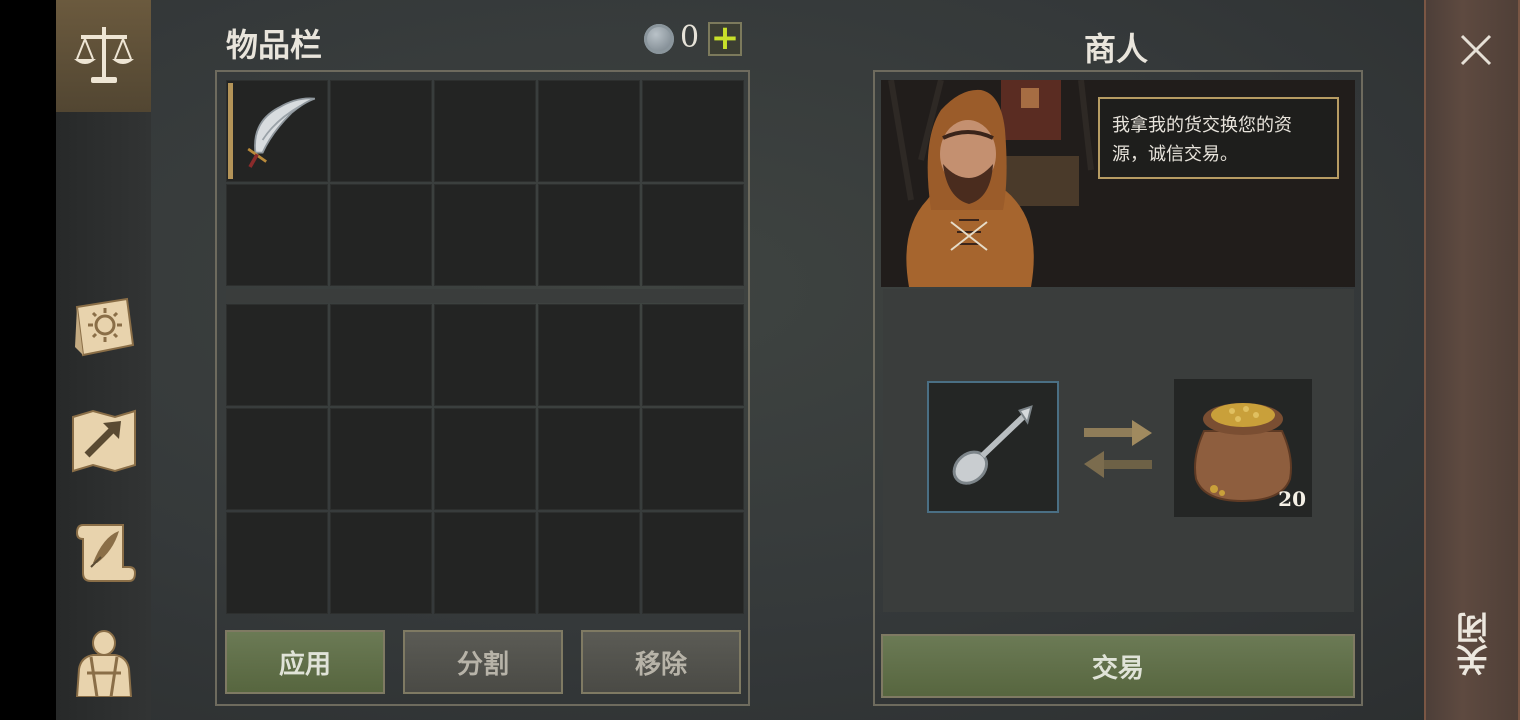  I want to click on side-nav, so click(103, 360).